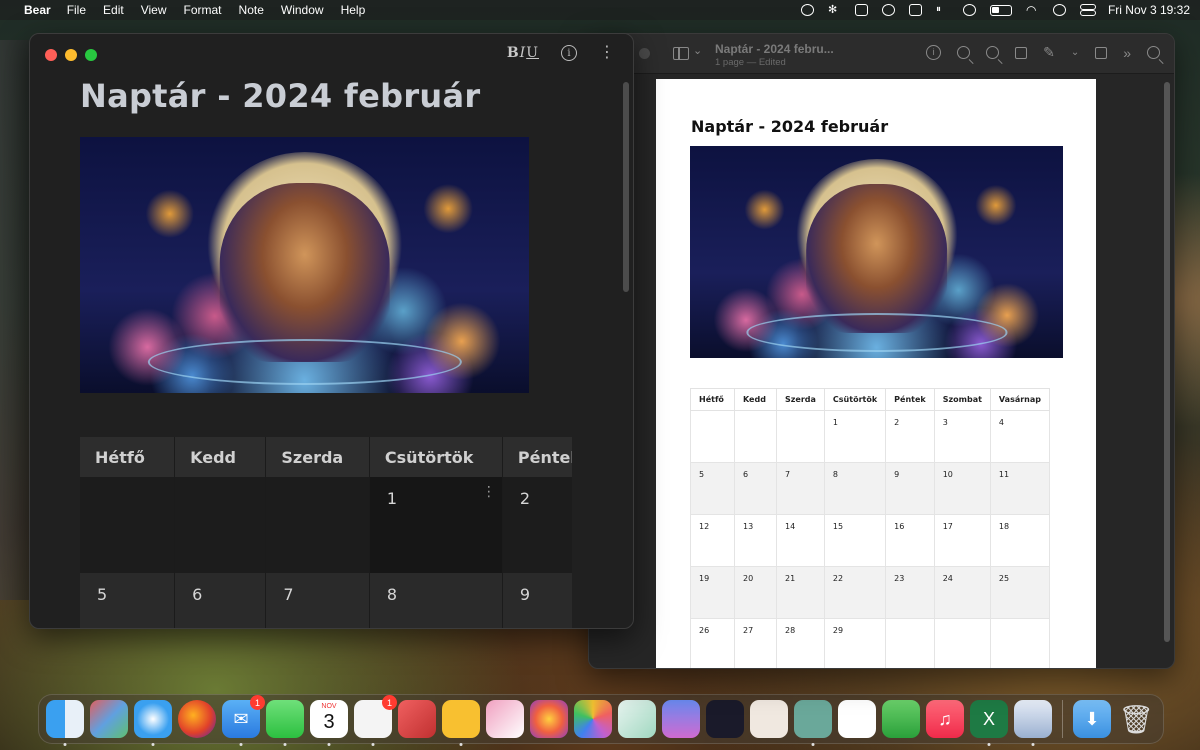 Image resolution: width=1200 pixels, height=750 pixels. I want to click on menu-window: Window, so click(302, 10).